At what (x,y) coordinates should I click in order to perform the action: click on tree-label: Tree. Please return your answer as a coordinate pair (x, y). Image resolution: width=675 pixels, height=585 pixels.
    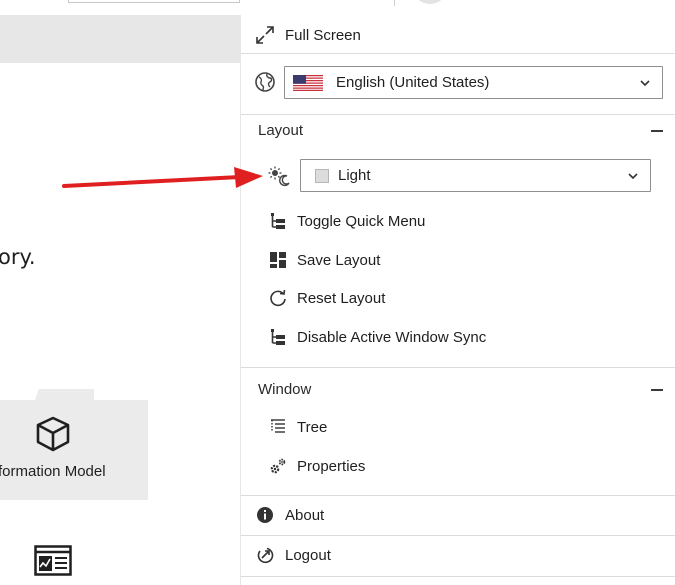
    Looking at the image, I should click on (312, 427).